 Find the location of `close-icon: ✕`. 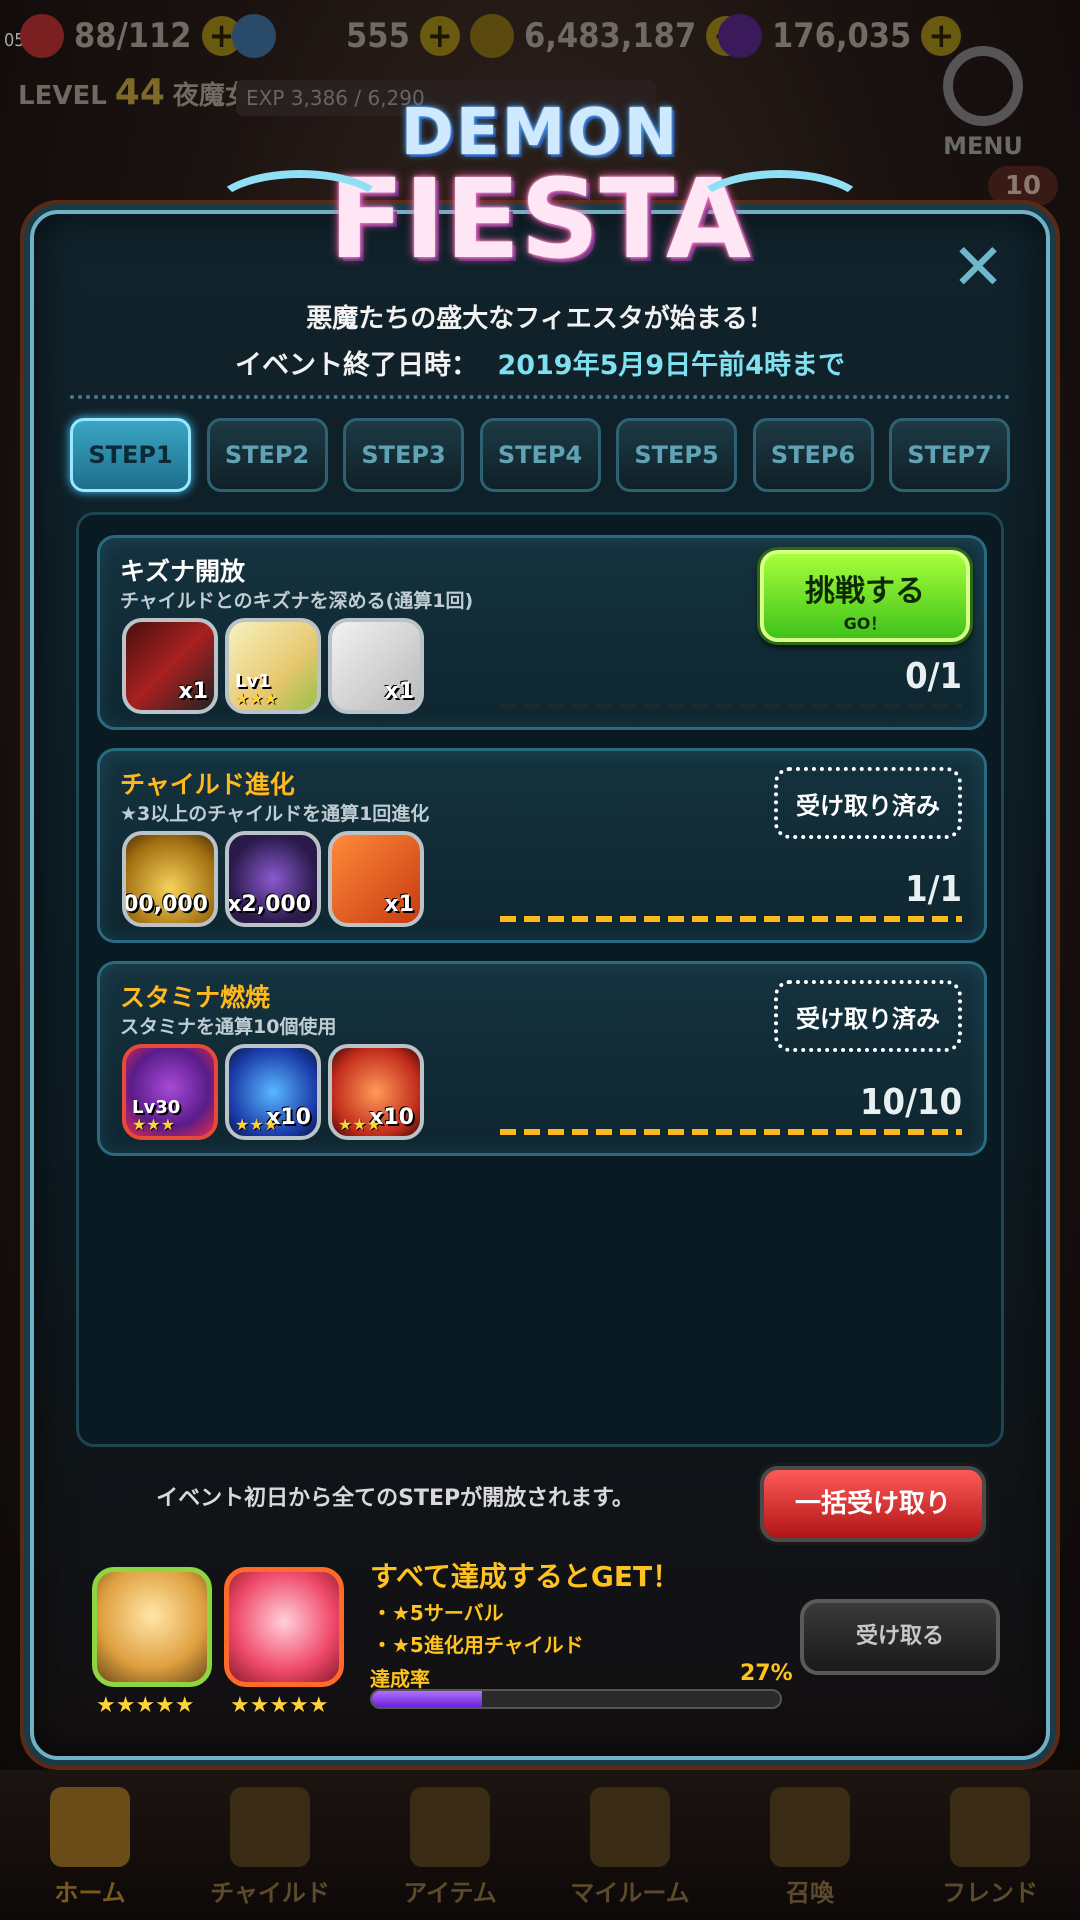

close-icon: ✕ is located at coordinates (978, 268).